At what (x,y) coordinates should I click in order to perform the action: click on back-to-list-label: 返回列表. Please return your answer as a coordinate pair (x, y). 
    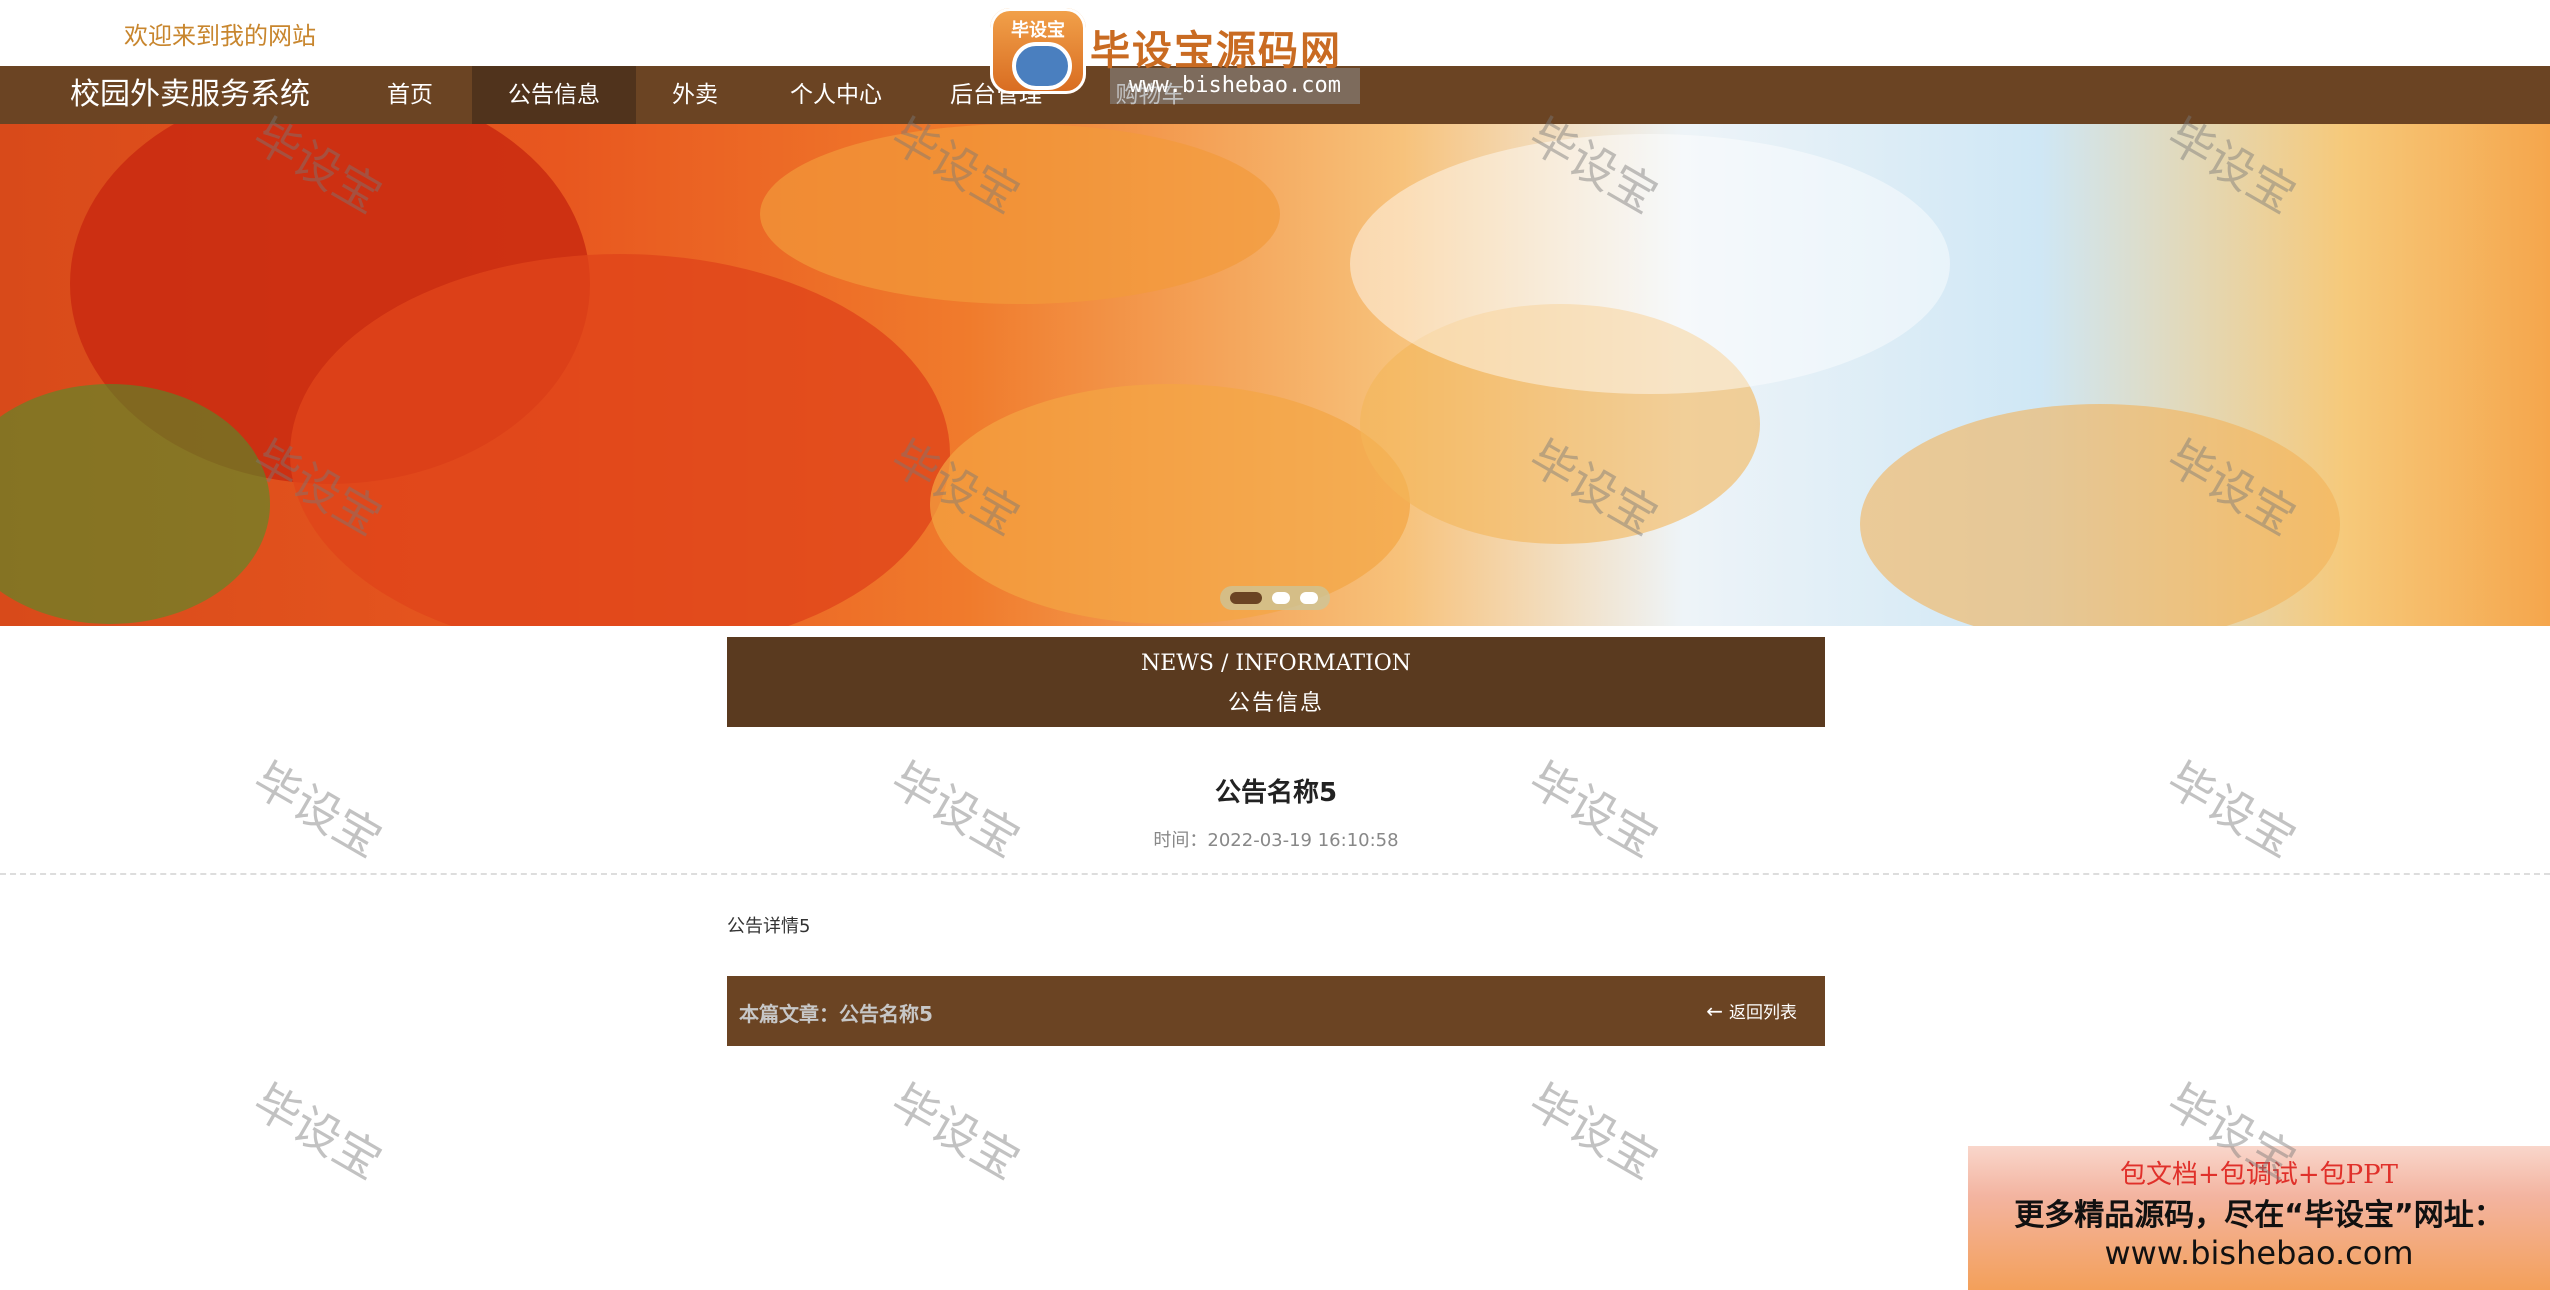
    Looking at the image, I should click on (1763, 1013).